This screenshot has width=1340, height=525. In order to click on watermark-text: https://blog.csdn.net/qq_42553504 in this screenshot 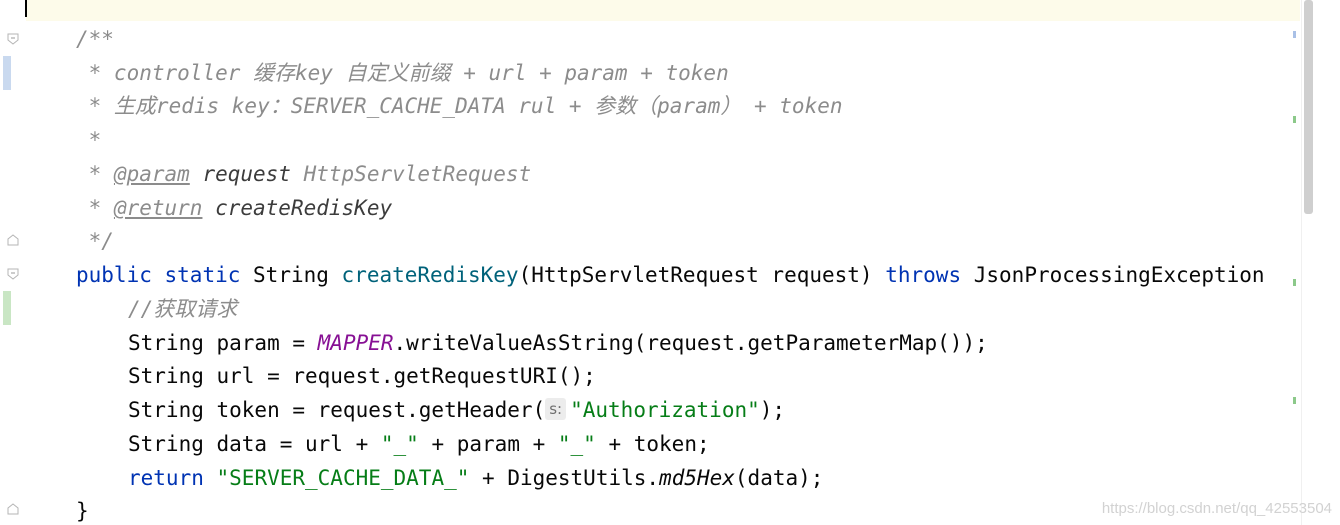, I will do `click(1216, 508)`.